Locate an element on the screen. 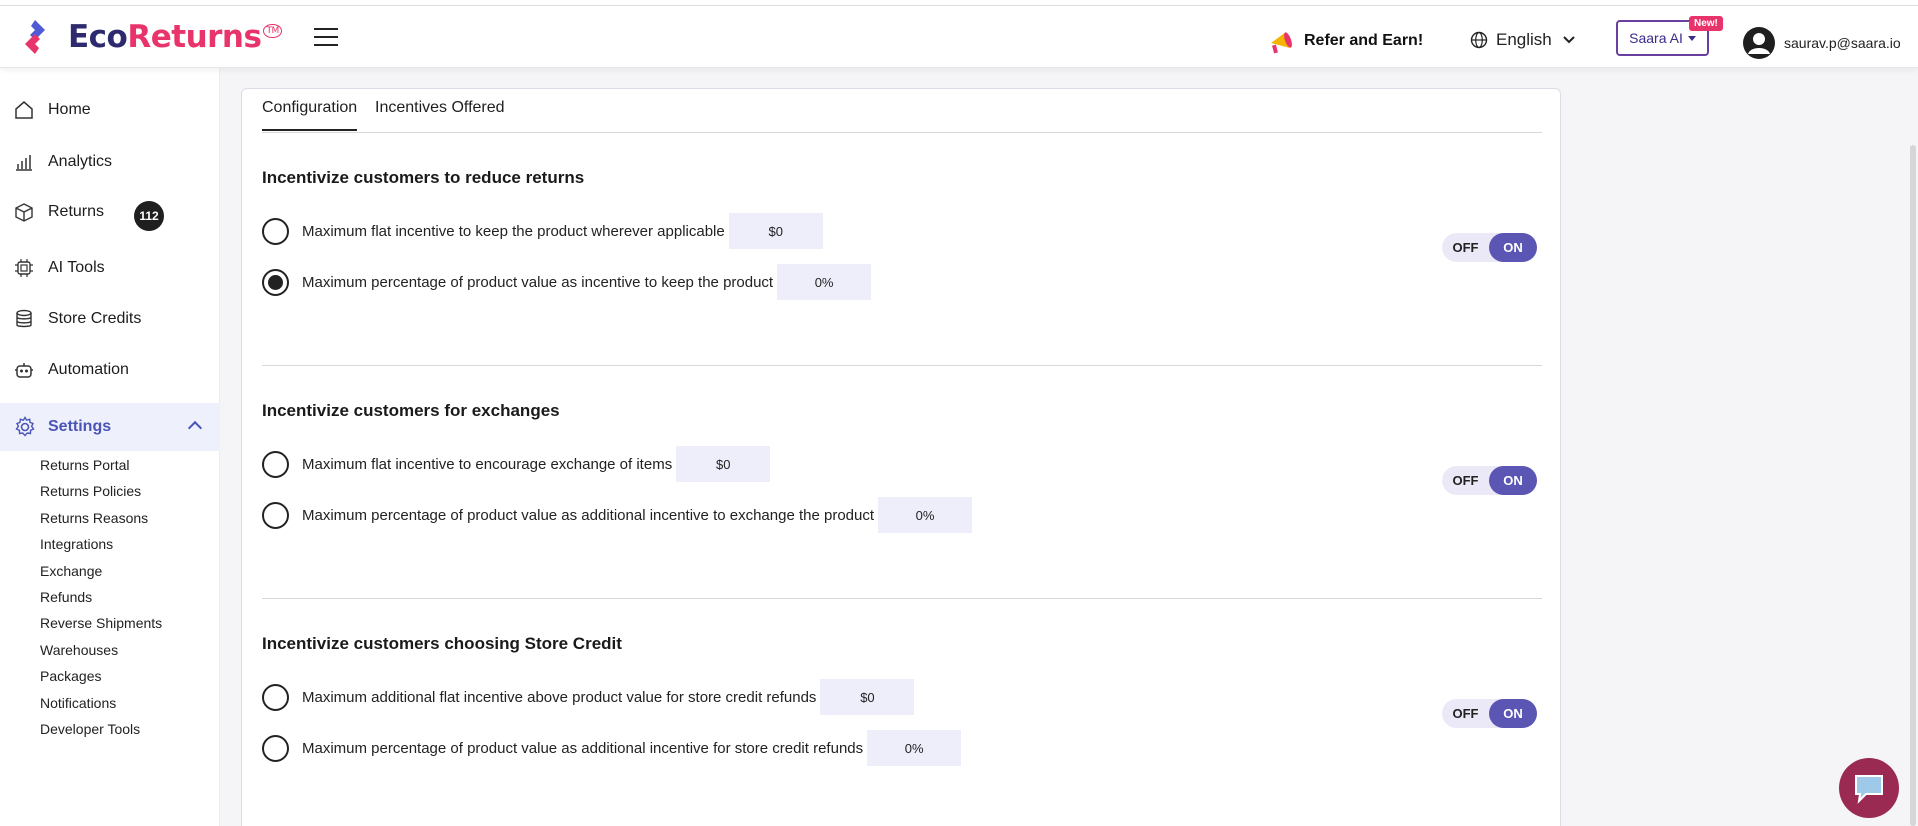  sidebar-subitem-refunds: Refunds is located at coordinates (66, 597).